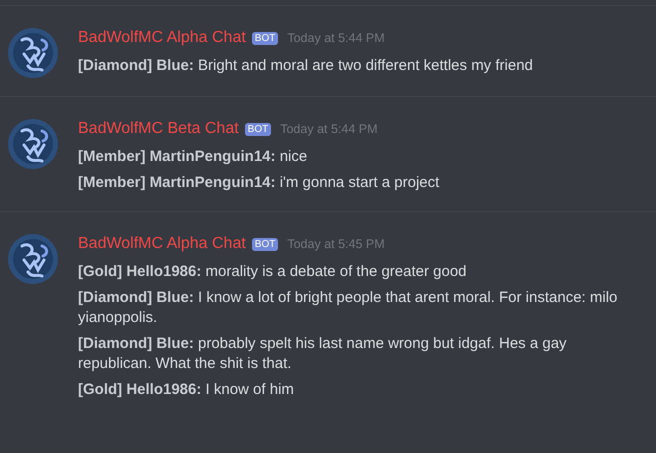 The width and height of the screenshot is (656, 453). I want to click on message-text: [Member] MartinPenguin14: i'm gonna start a project, so click(259, 183).